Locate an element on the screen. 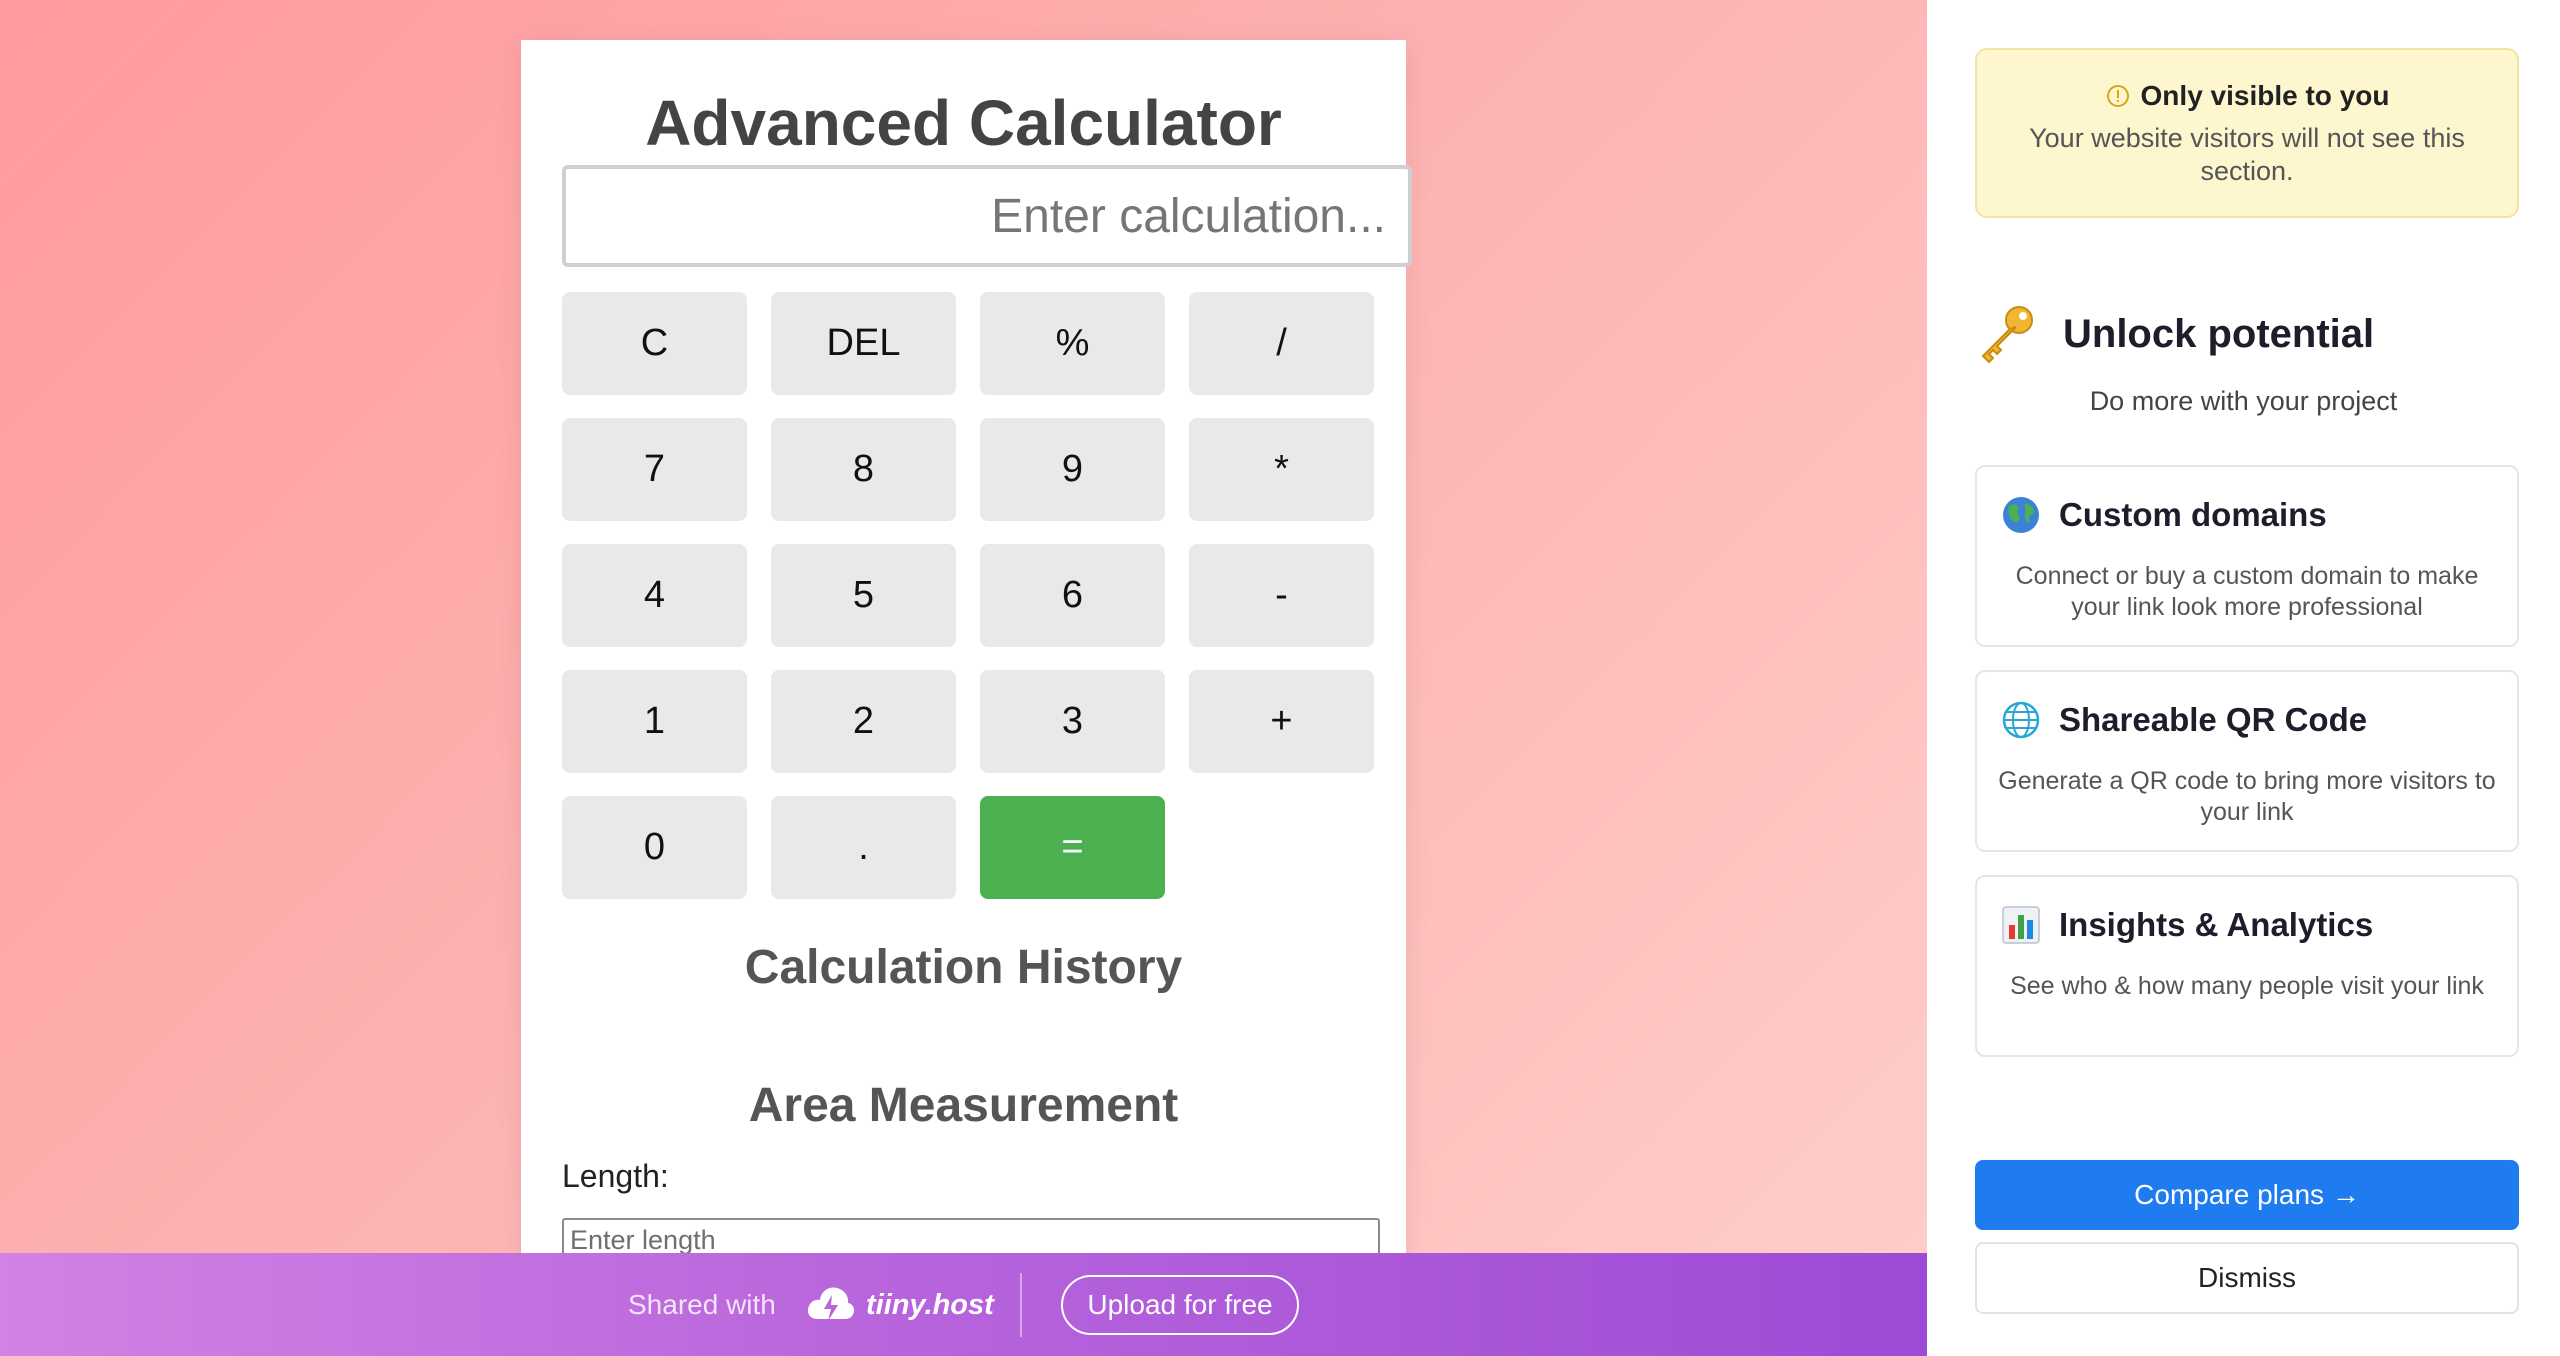 The image size is (2560, 1356). feature-title: Insights & Analytics is located at coordinates (2216, 924).